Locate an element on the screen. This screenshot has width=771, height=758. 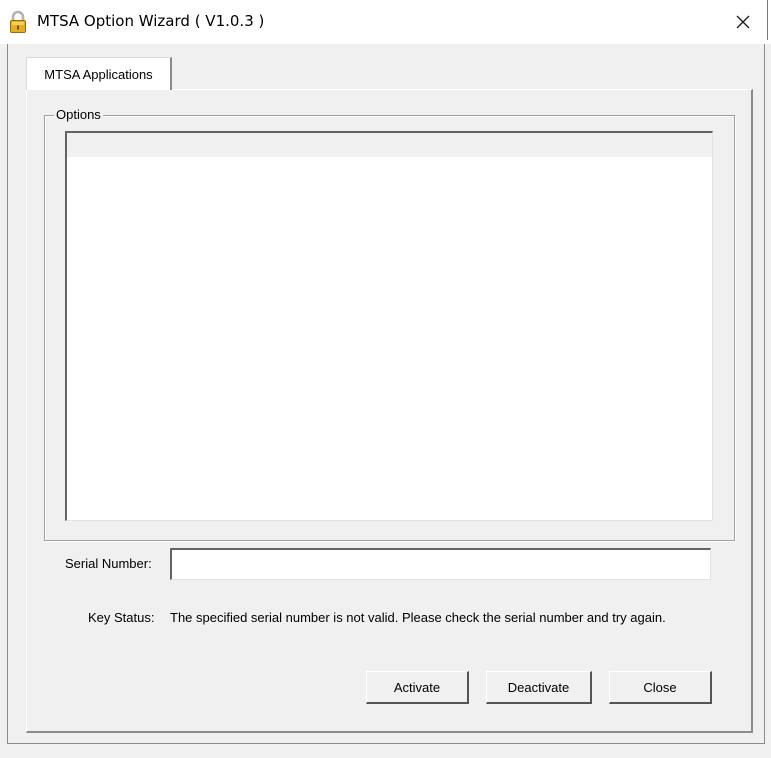
deactivate-button: Deactivate is located at coordinates (539, 687).